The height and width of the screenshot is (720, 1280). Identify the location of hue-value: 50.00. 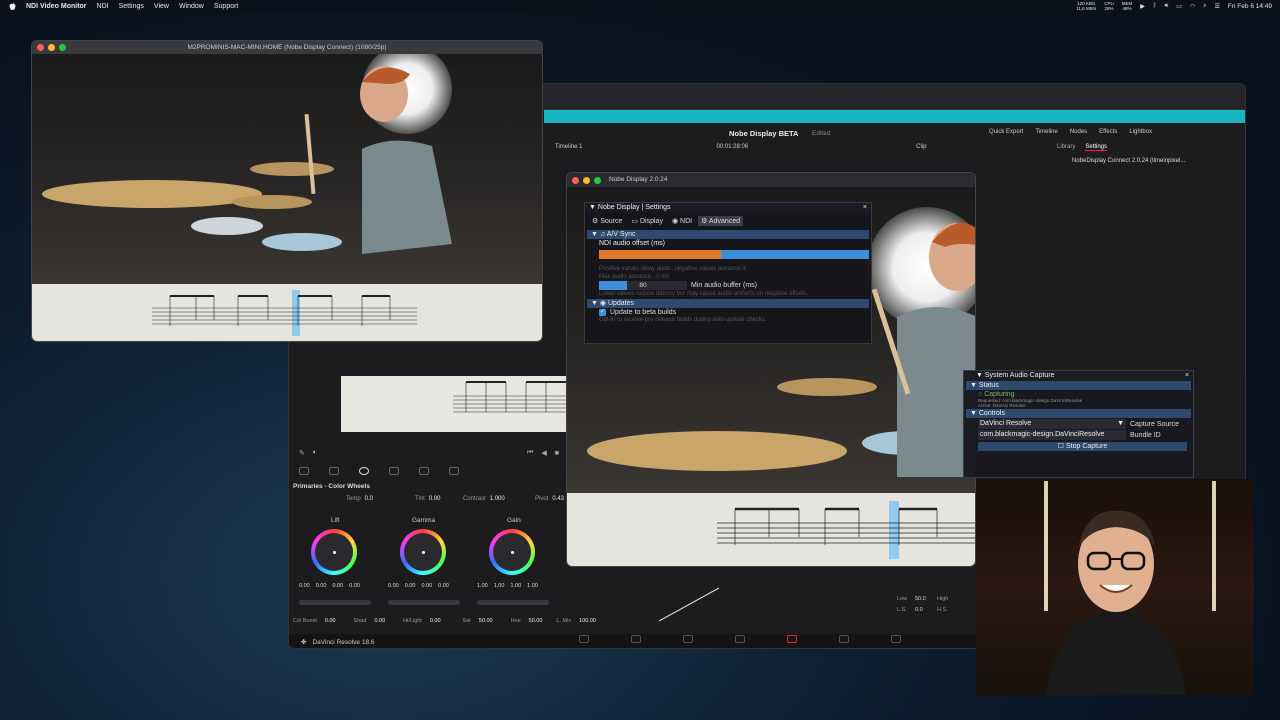
(536, 621).